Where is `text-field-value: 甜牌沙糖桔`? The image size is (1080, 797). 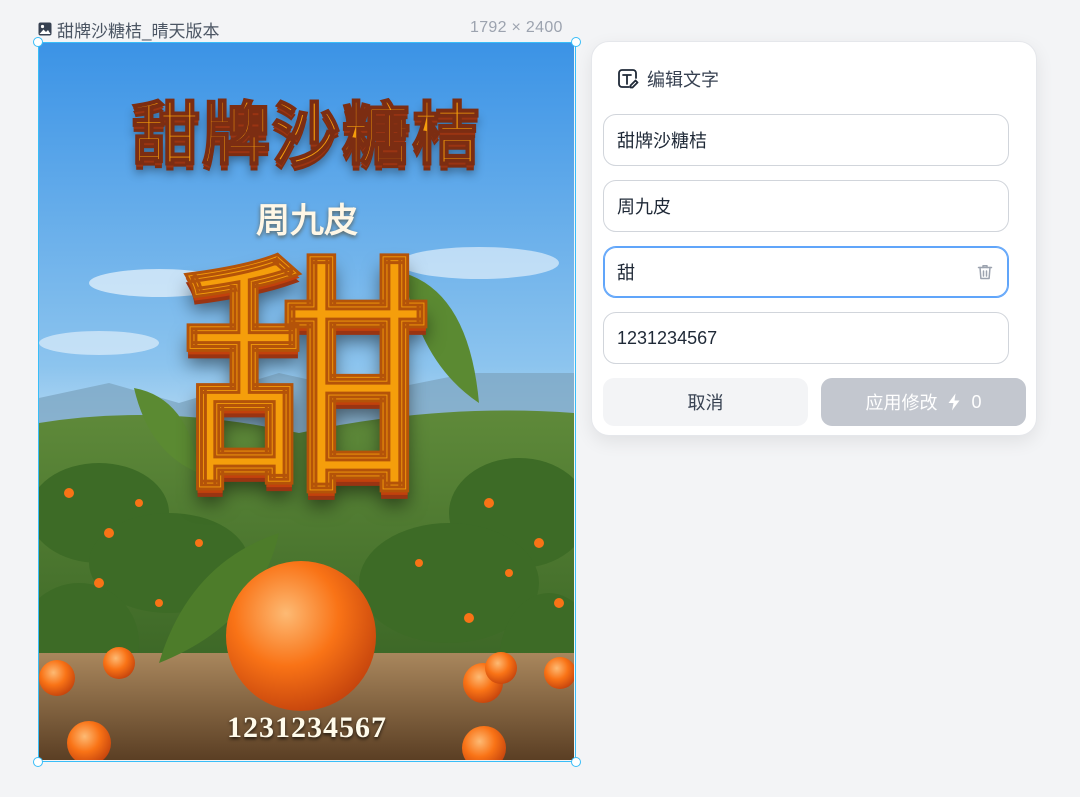
text-field-value: 甜牌沙糖桔 is located at coordinates (806, 140).